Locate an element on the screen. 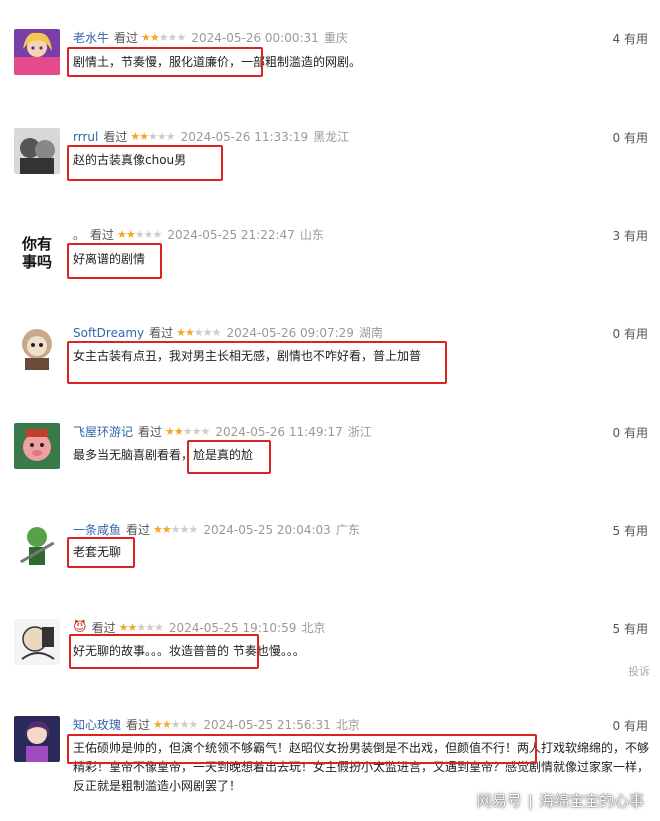 This screenshot has height=821, width=660. review-meta: 知心玫瑰 看过 ★★★★★ 2024-05-25 21:56:31 北京 is located at coordinates (216, 725).